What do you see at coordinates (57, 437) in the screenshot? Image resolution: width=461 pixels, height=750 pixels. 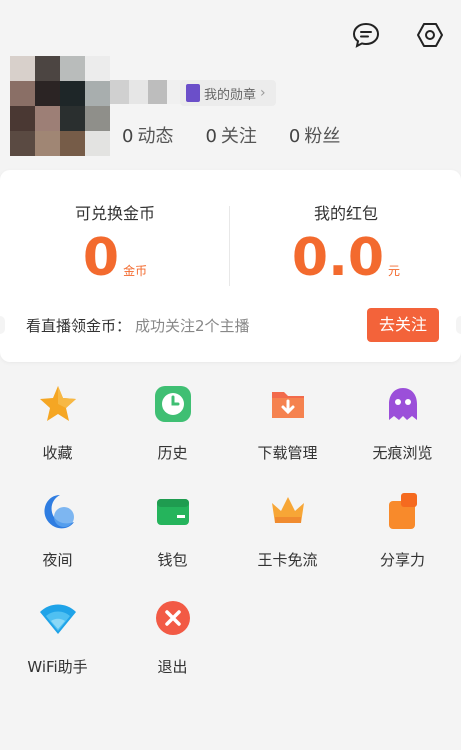 I see `menu-item-favorites: 收藏` at bounding box center [57, 437].